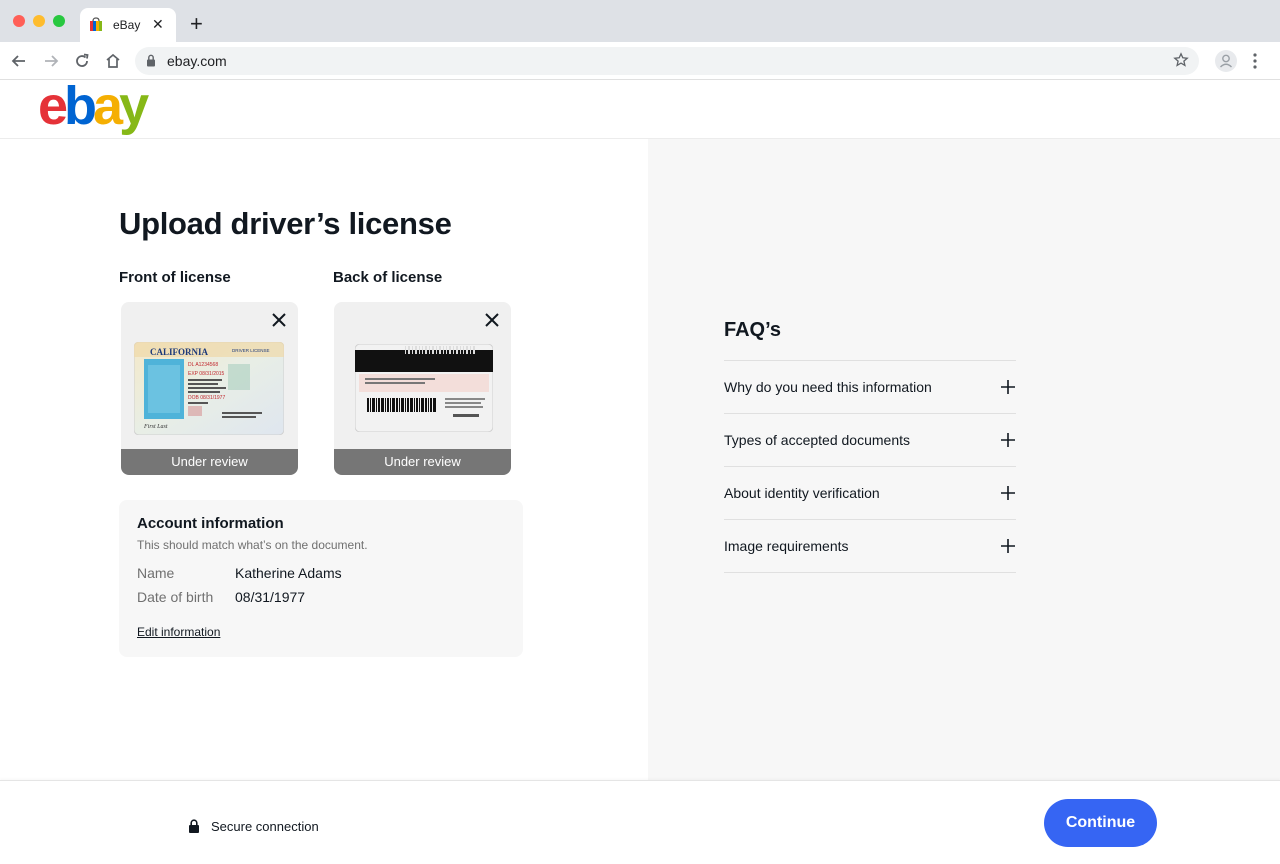 This screenshot has height=864, width=1280. What do you see at coordinates (1181, 60) in the screenshot?
I see `star-icon` at bounding box center [1181, 60].